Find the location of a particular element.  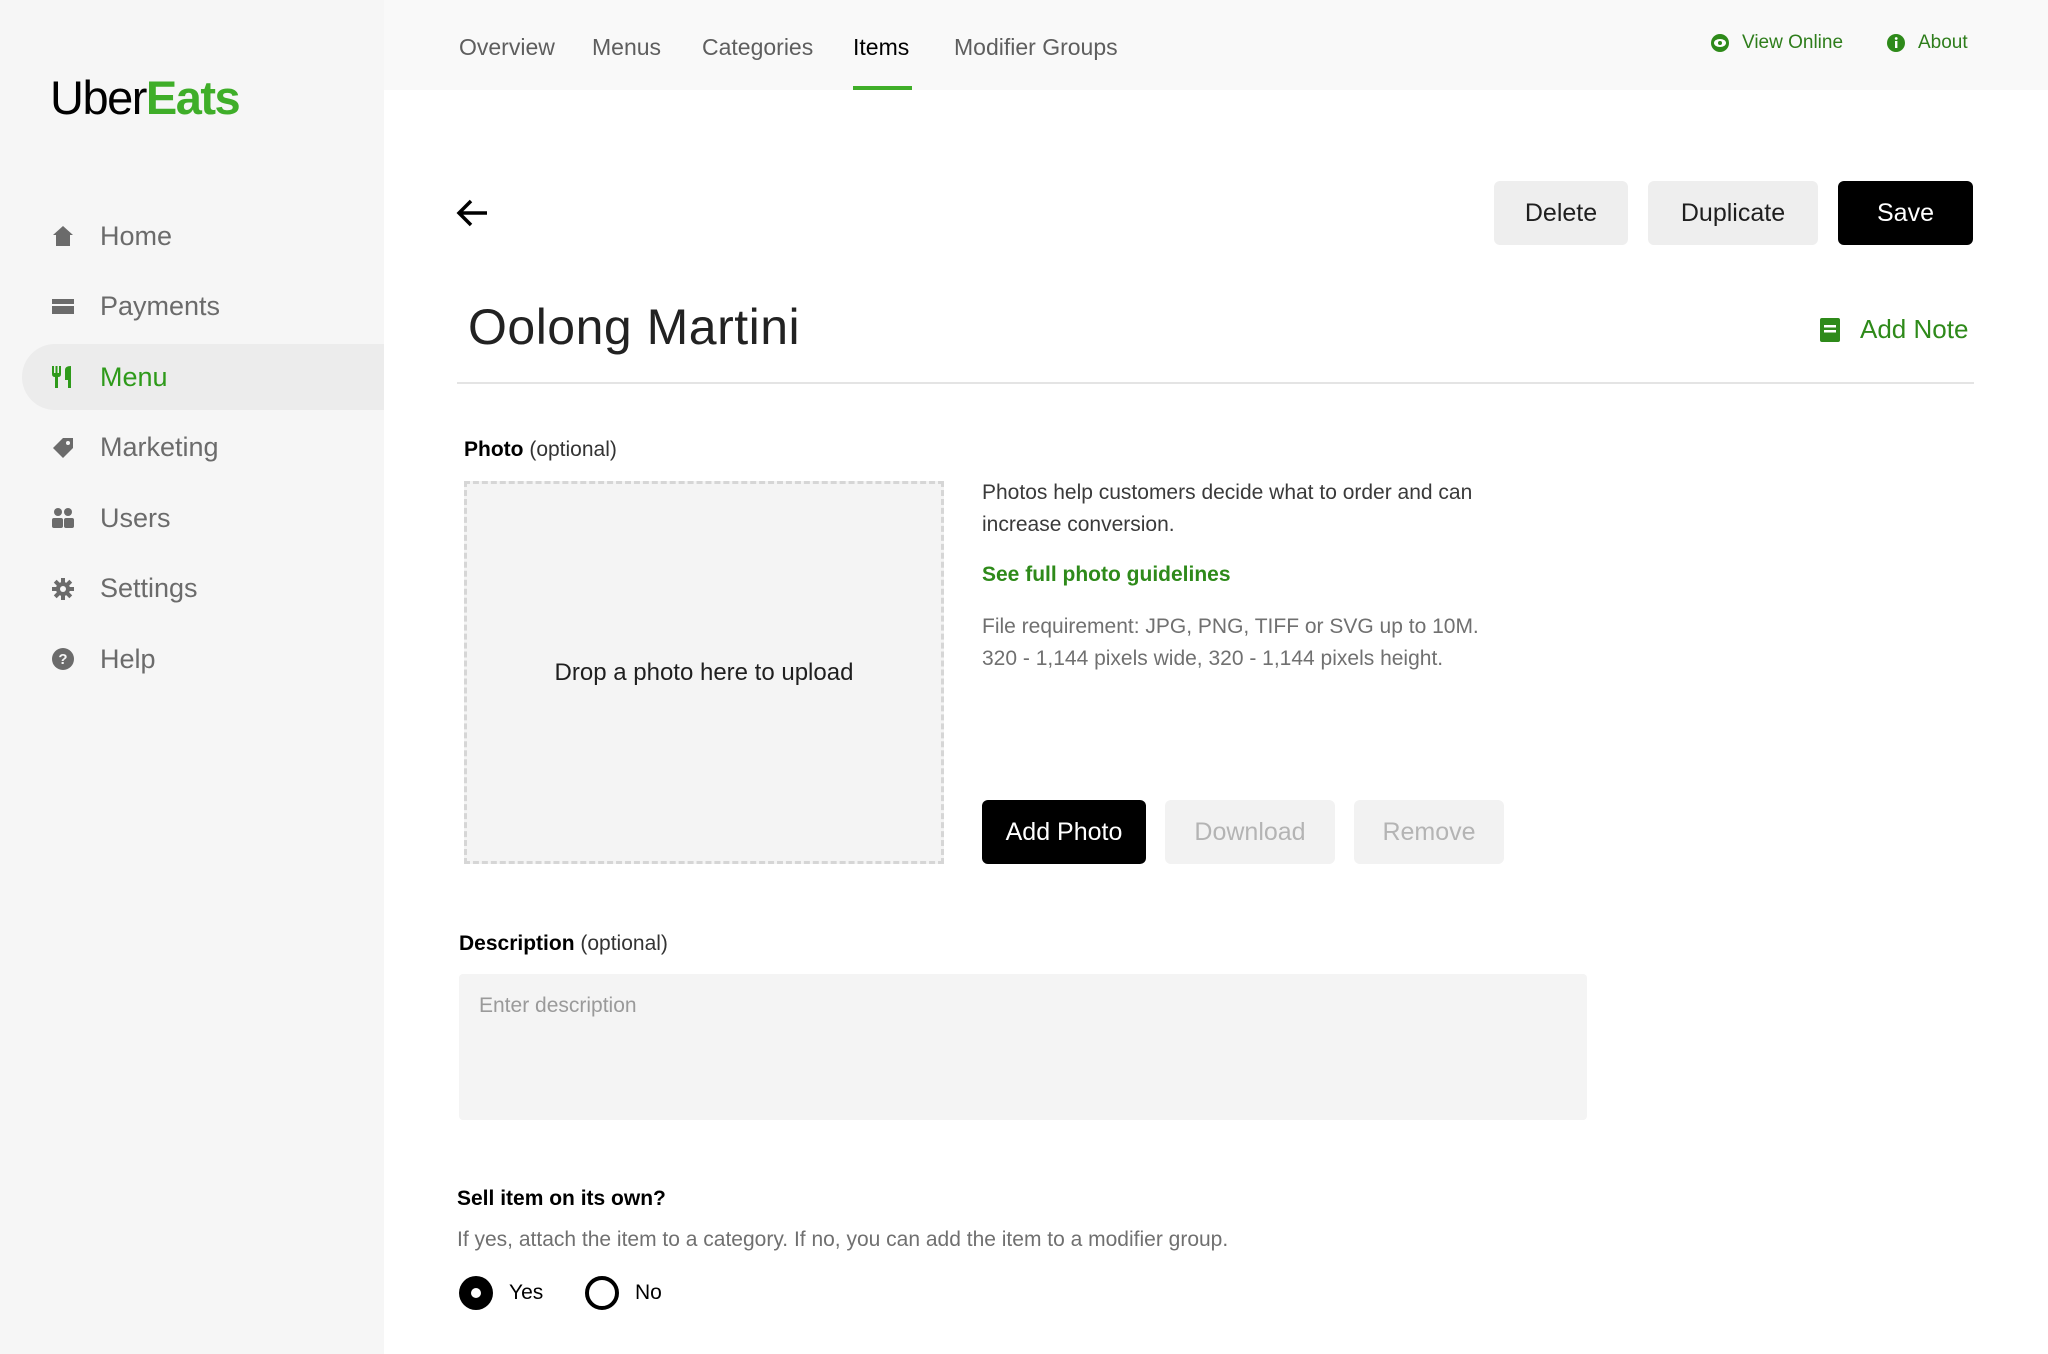

photo-label-text: Photo is located at coordinates (494, 449).